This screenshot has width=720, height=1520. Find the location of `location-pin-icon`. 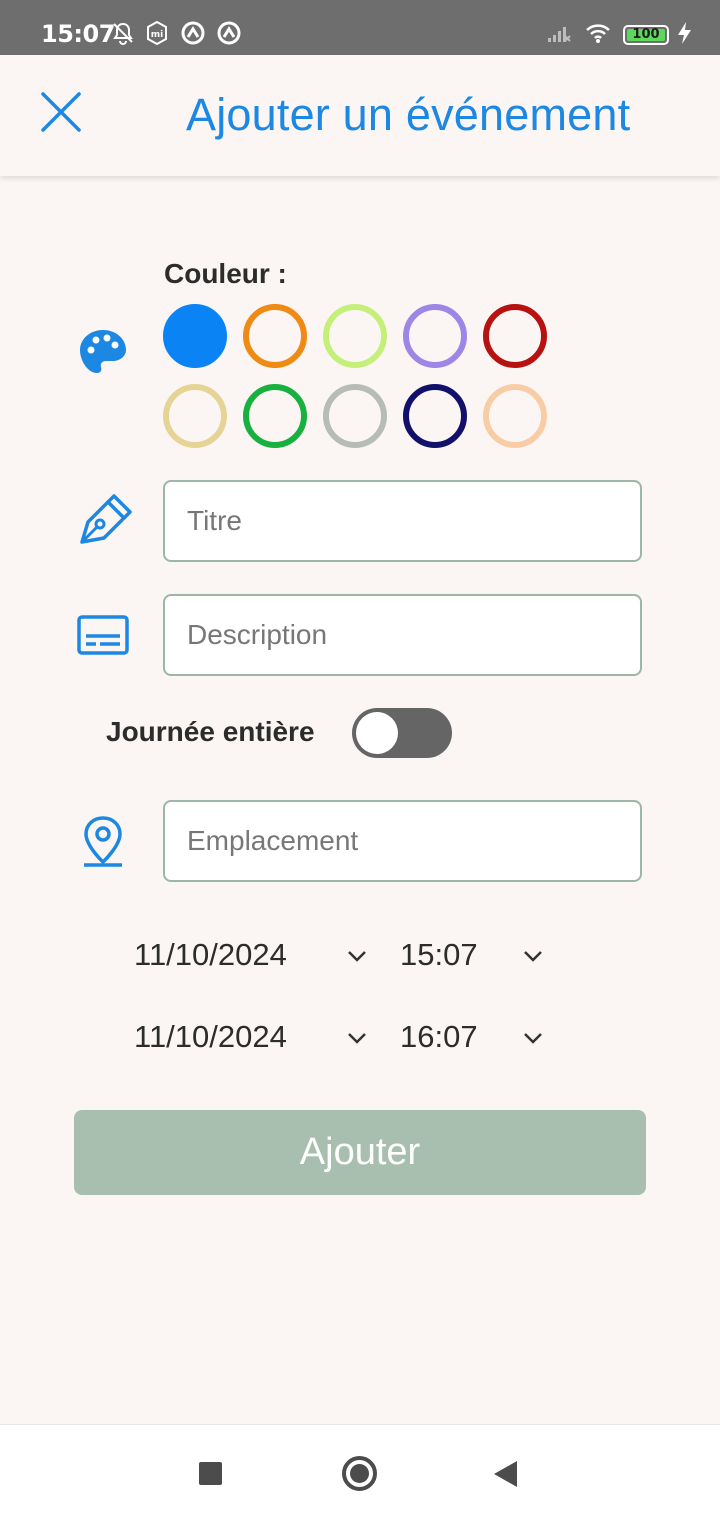

location-pin-icon is located at coordinates (103, 841).